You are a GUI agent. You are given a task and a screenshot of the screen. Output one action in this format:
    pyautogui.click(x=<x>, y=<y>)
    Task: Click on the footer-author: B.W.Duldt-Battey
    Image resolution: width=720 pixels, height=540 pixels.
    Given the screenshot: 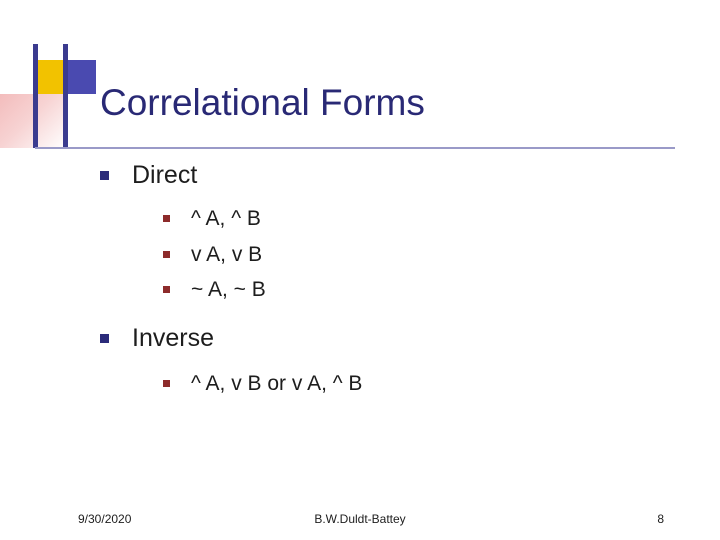 What is the action you would take?
    pyautogui.click(x=360, y=519)
    